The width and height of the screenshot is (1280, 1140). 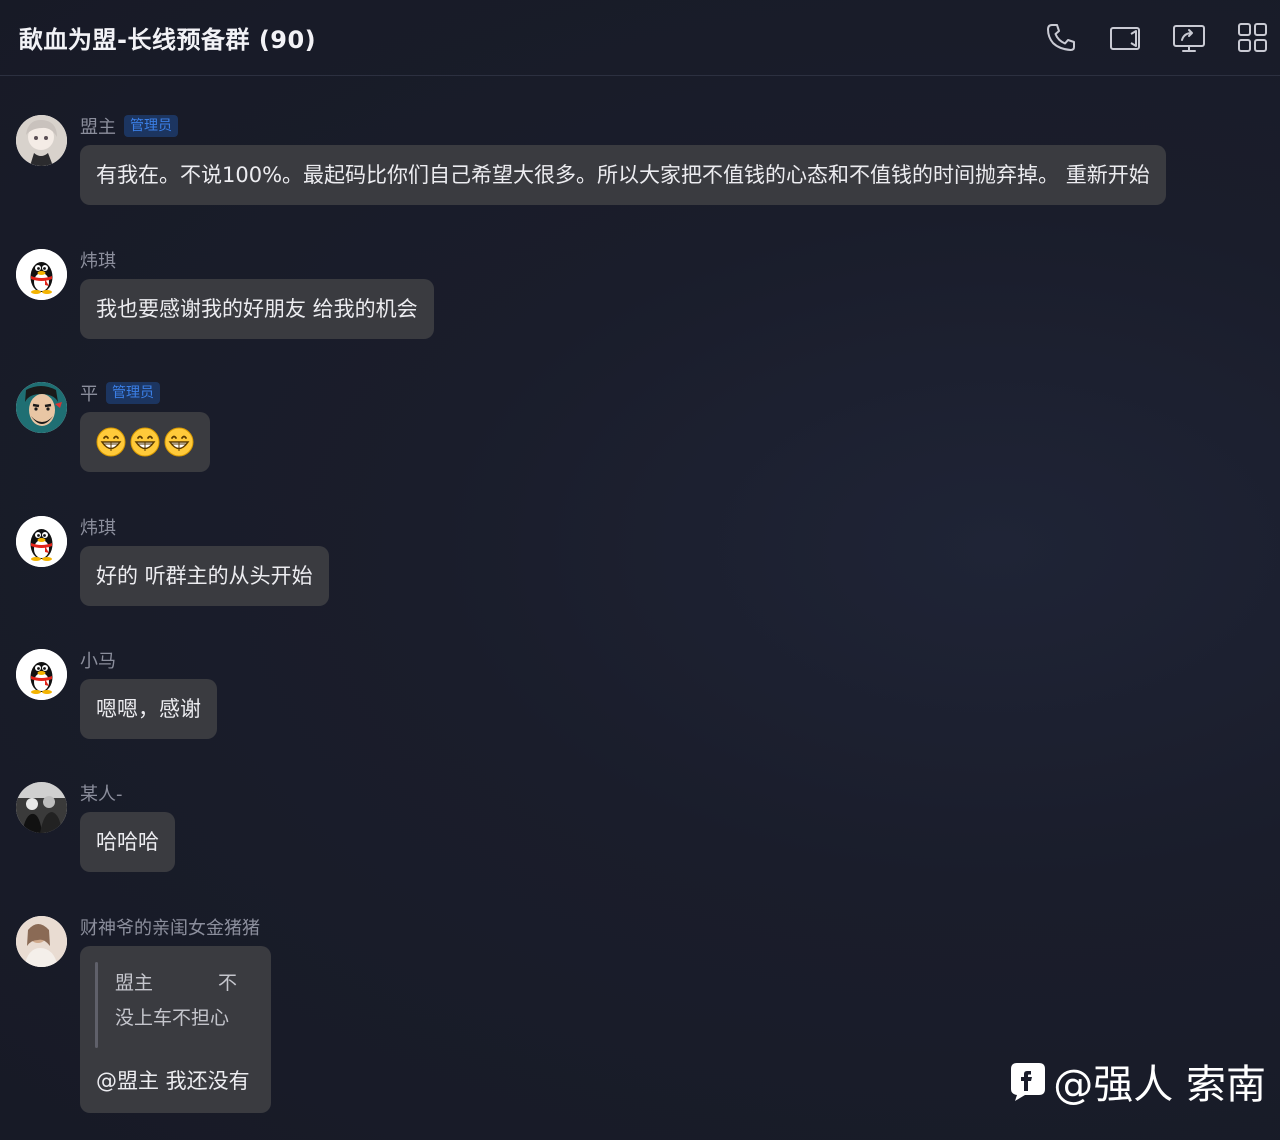 I want to click on sender-name: 财神爷的亲闺女金猪猪, so click(x=170, y=927).